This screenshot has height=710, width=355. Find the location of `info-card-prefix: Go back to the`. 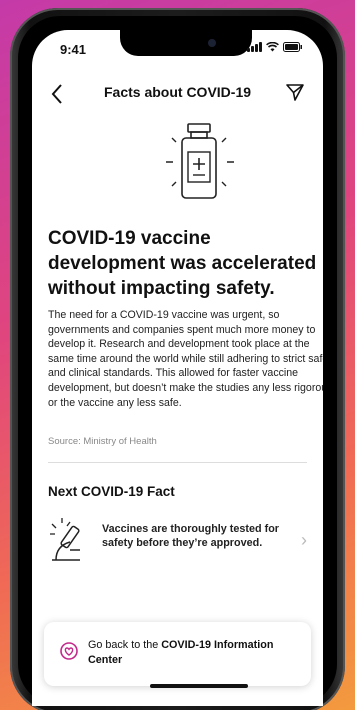

info-card-prefix: Go back to the is located at coordinates (125, 645).